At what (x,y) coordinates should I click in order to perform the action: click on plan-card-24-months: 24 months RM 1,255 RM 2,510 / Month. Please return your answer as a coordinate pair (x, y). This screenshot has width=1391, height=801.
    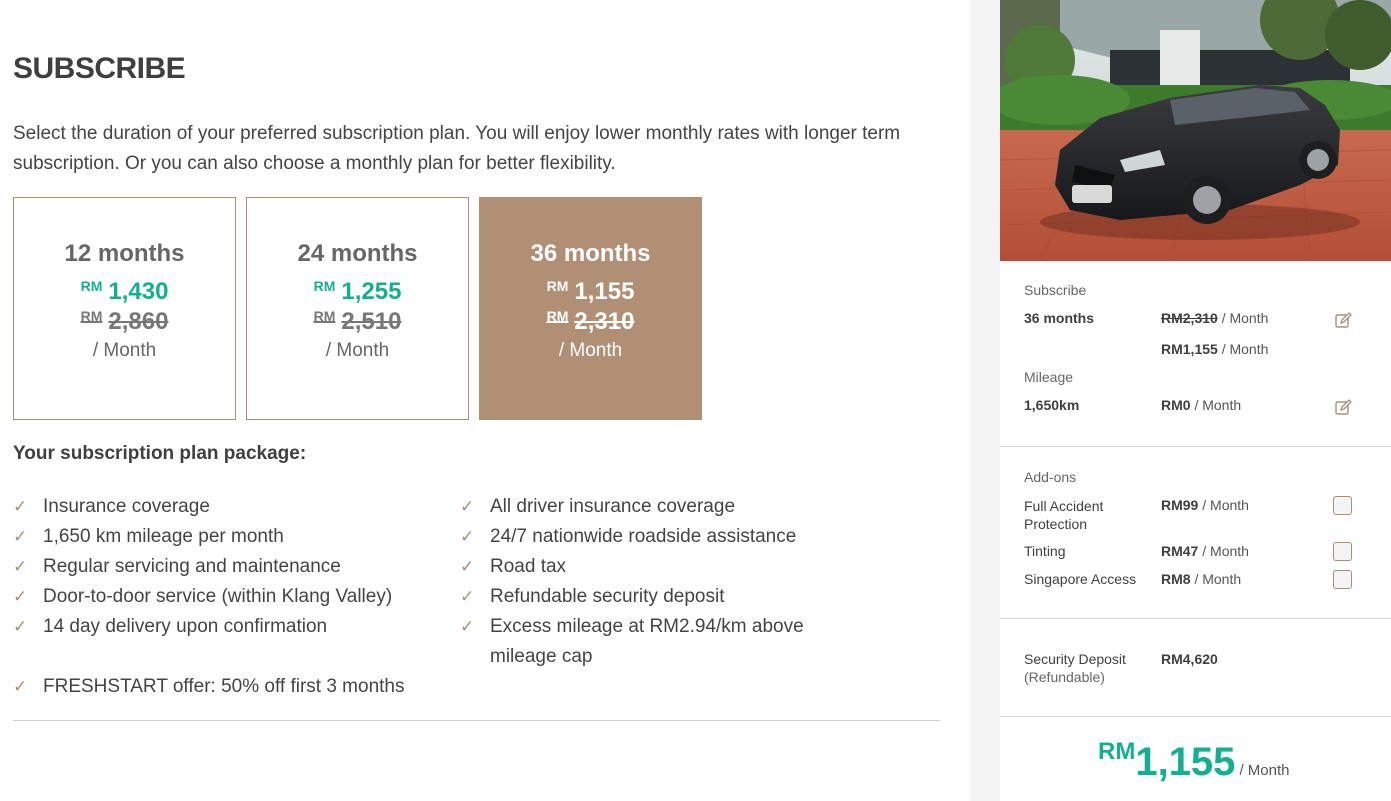
    Looking at the image, I should click on (357, 308).